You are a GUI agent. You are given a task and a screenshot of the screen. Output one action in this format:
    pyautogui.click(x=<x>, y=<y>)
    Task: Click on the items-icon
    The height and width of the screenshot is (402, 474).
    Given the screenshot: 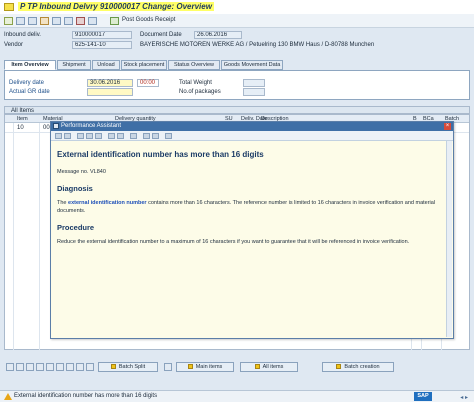 What is the action you would take?
    pyautogui.click(x=32, y=21)
    